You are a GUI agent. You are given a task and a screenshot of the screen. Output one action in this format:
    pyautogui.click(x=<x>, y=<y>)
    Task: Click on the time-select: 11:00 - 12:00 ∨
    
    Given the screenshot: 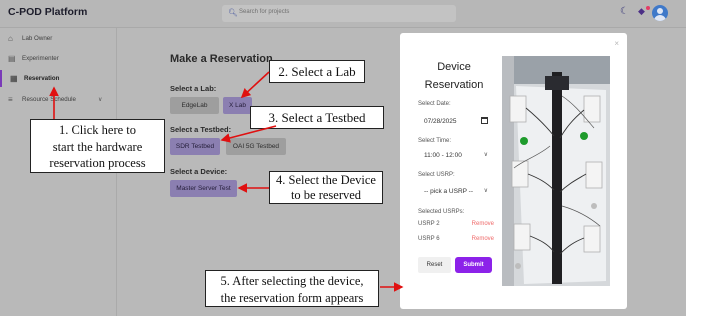 What is the action you would take?
    pyautogui.click(x=456, y=156)
    